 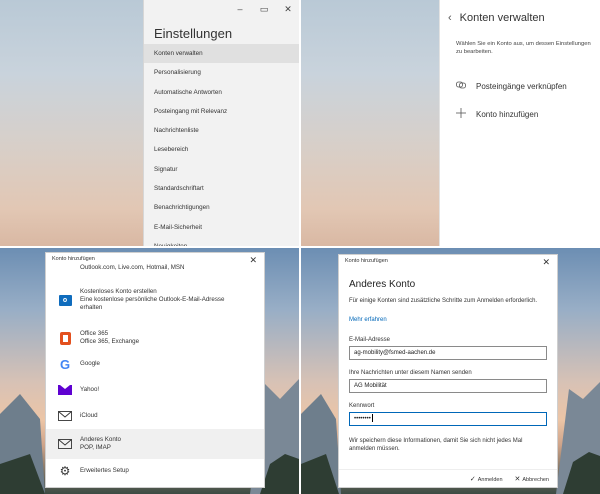 What do you see at coordinates (240, 9) in the screenshot?
I see `minimize-button: –` at bounding box center [240, 9].